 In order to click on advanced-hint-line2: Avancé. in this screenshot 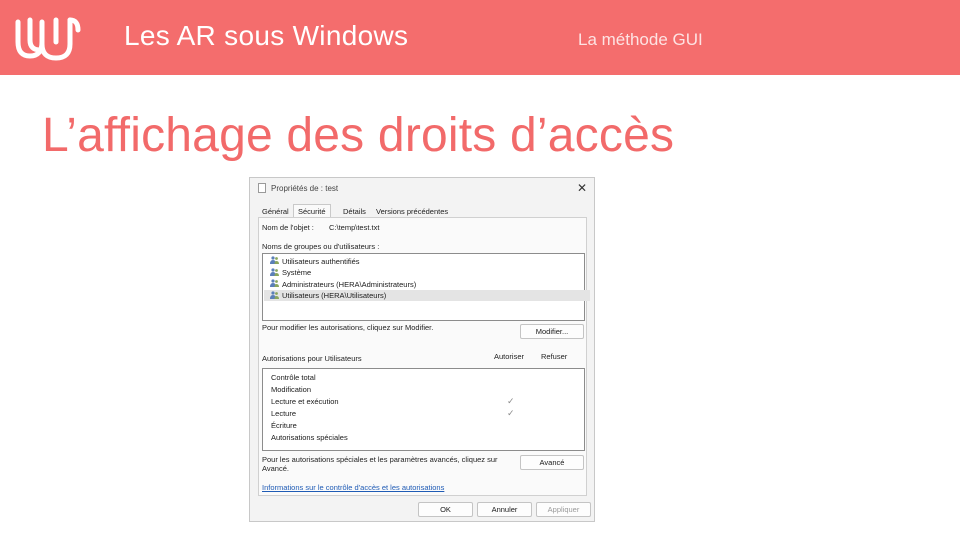, I will do `click(275, 468)`.